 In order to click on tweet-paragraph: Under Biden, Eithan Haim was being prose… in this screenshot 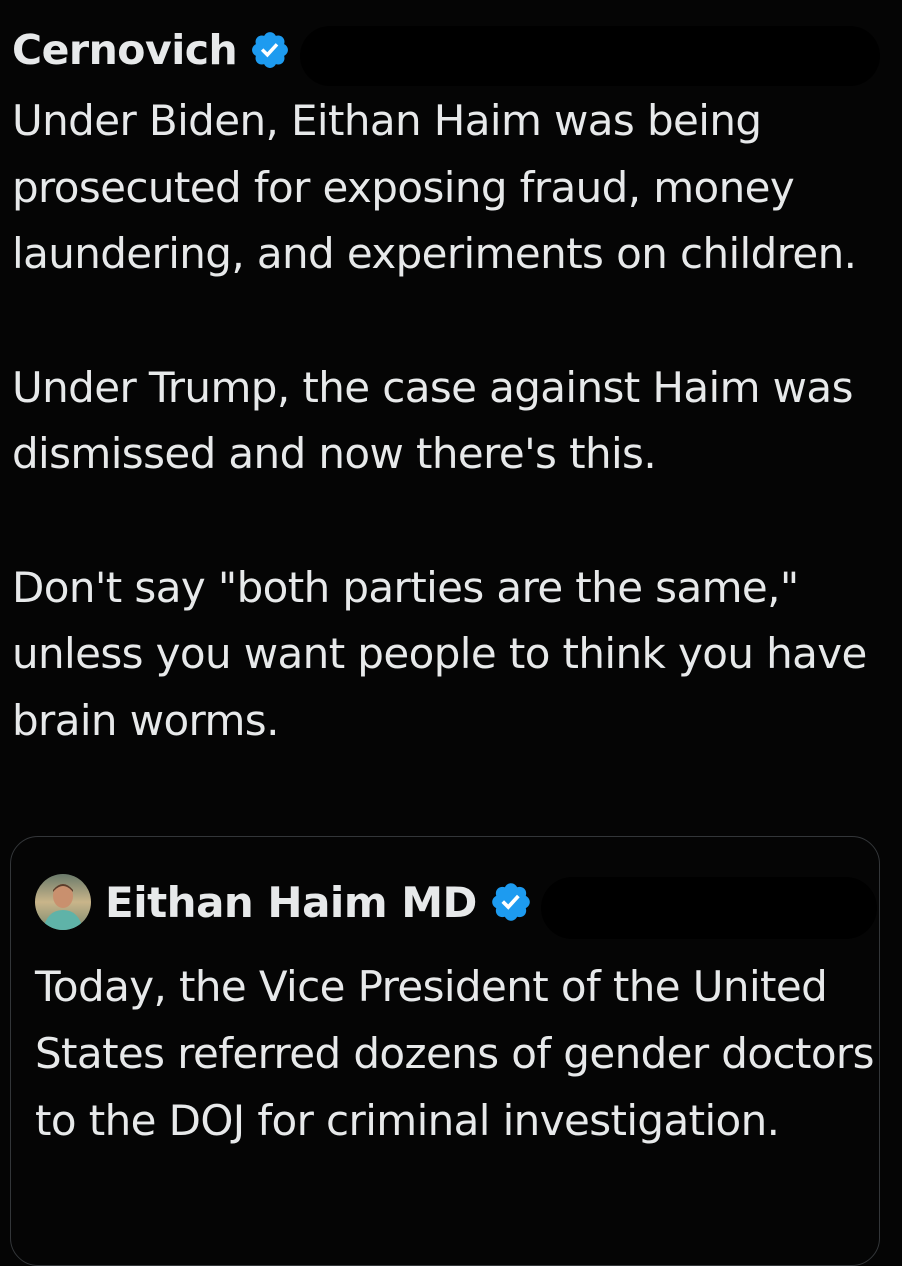, I will do `click(434, 187)`.